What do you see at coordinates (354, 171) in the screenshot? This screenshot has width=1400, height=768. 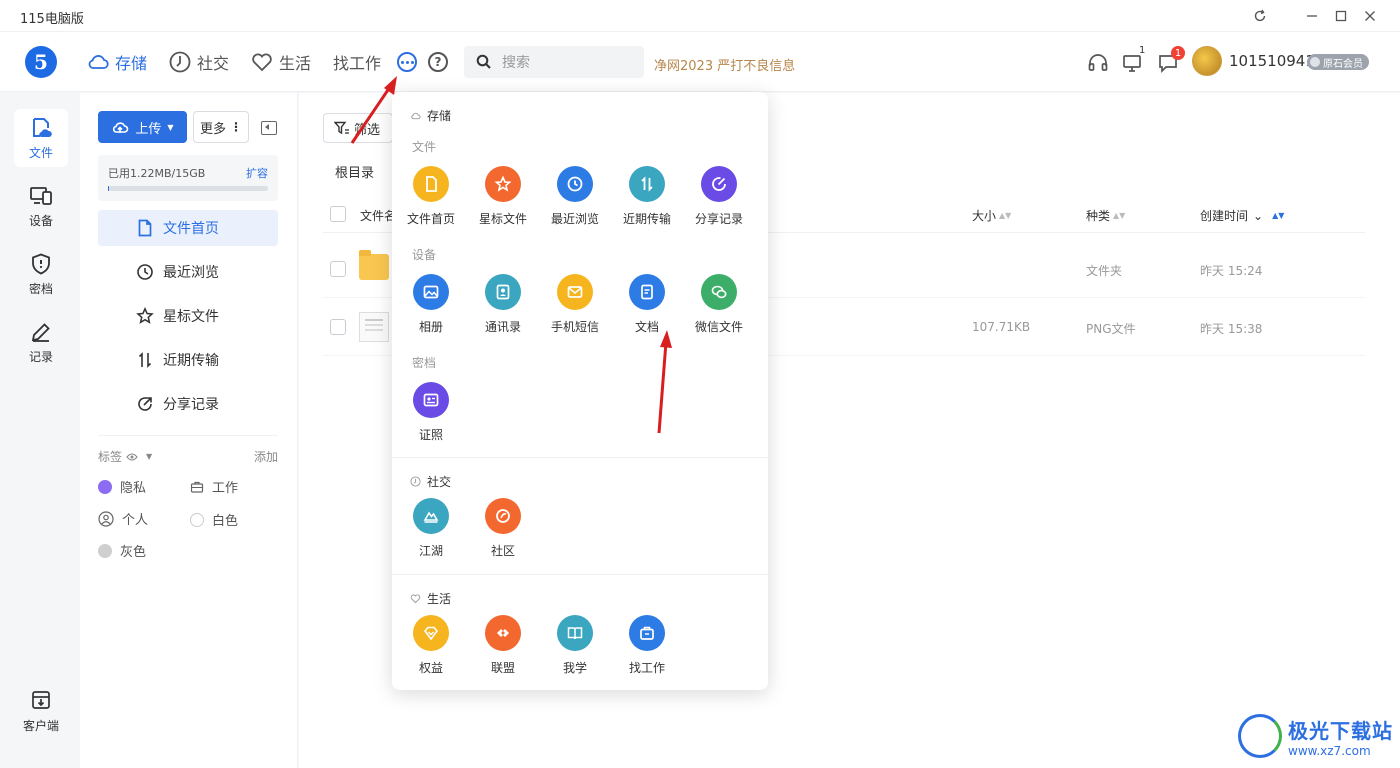 I see `breadcrumb: 根目录` at bounding box center [354, 171].